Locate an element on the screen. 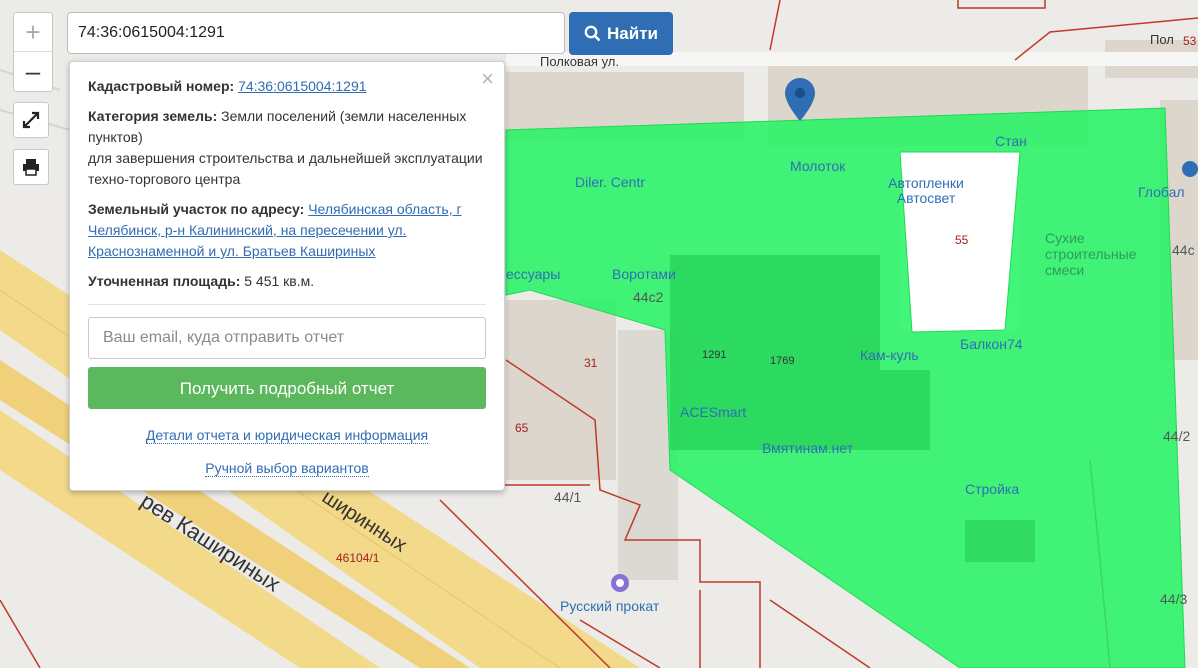 The height and width of the screenshot is (668, 1198). poi-label: Стан is located at coordinates (1011, 141).